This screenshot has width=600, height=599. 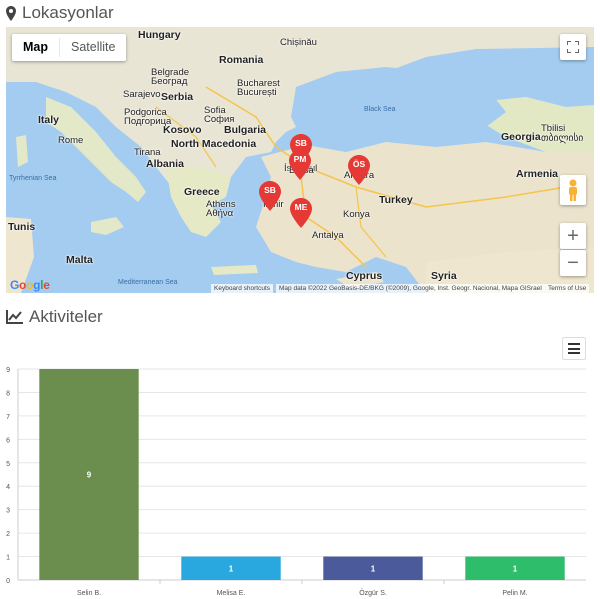 I want to click on country-label-serbia: Serbia, so click(x=177, y=97).